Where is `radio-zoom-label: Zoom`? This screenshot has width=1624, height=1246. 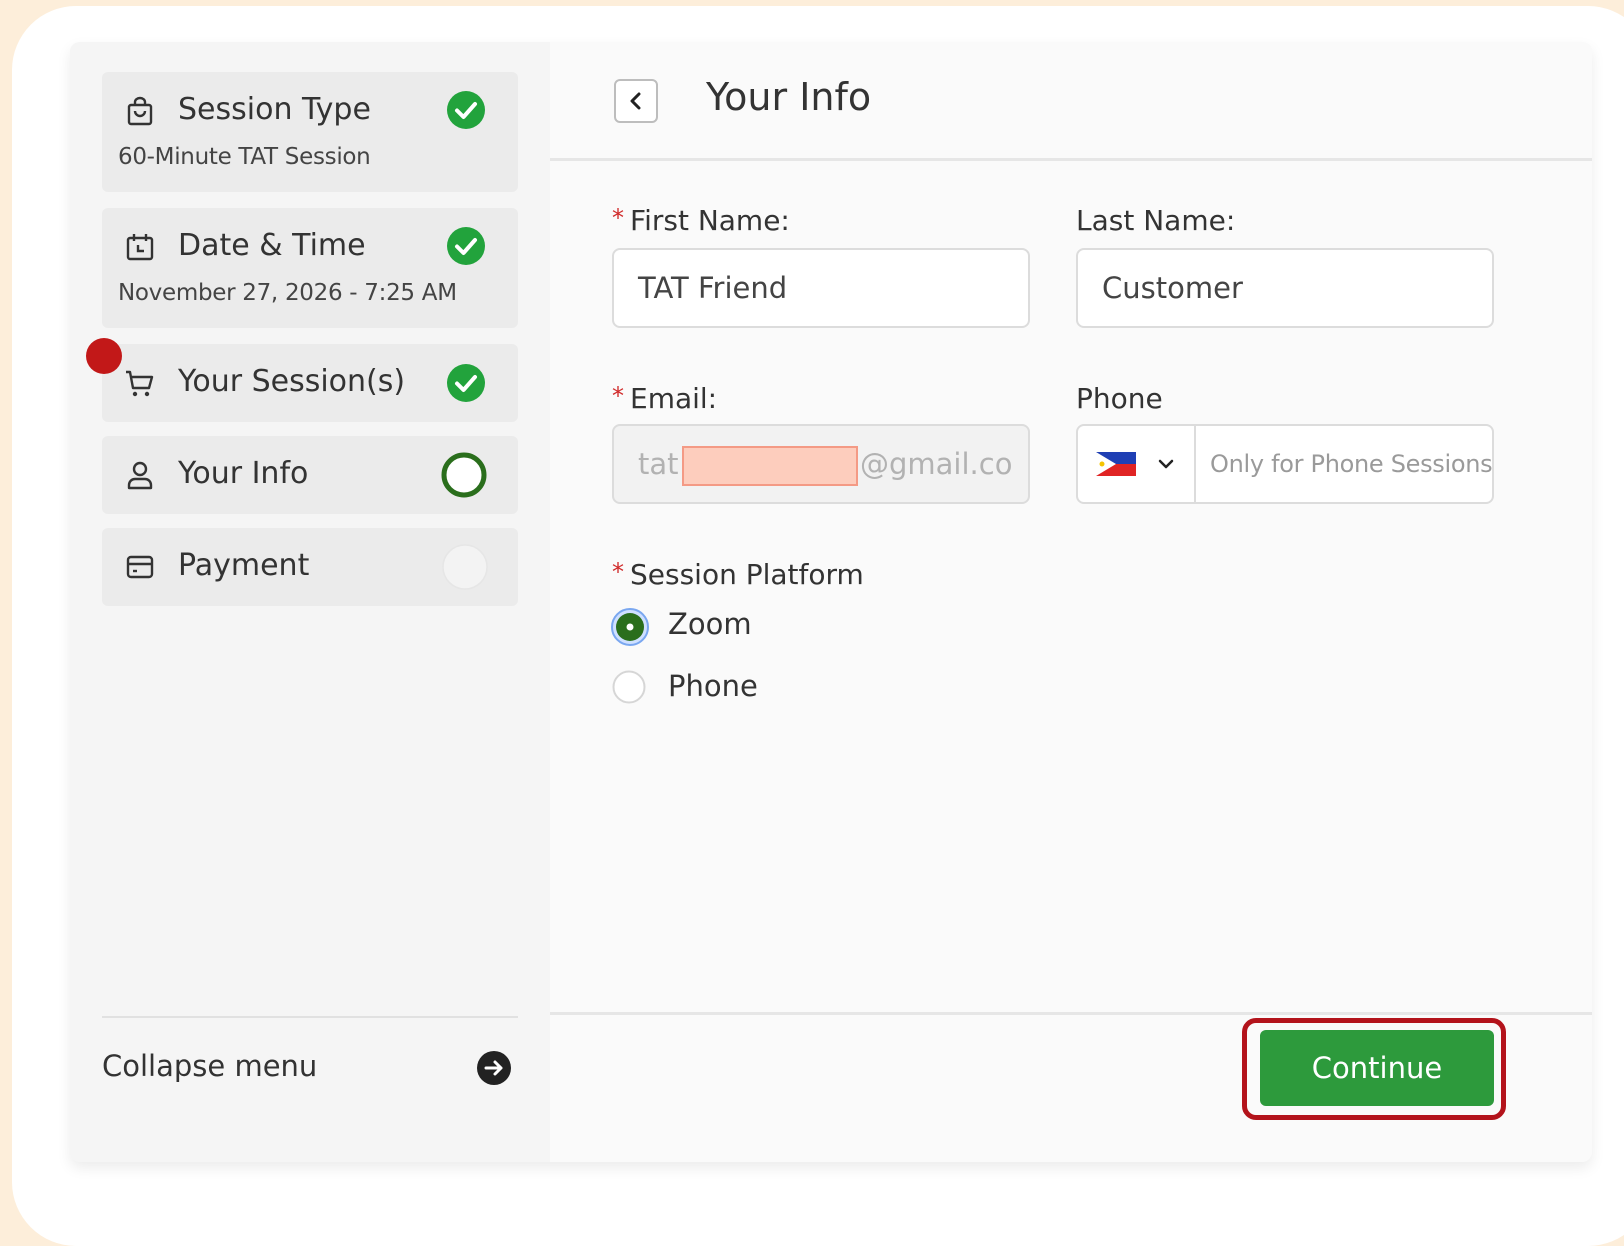
radio-zoom-label: Zoom is located at coordinates (710, 624).